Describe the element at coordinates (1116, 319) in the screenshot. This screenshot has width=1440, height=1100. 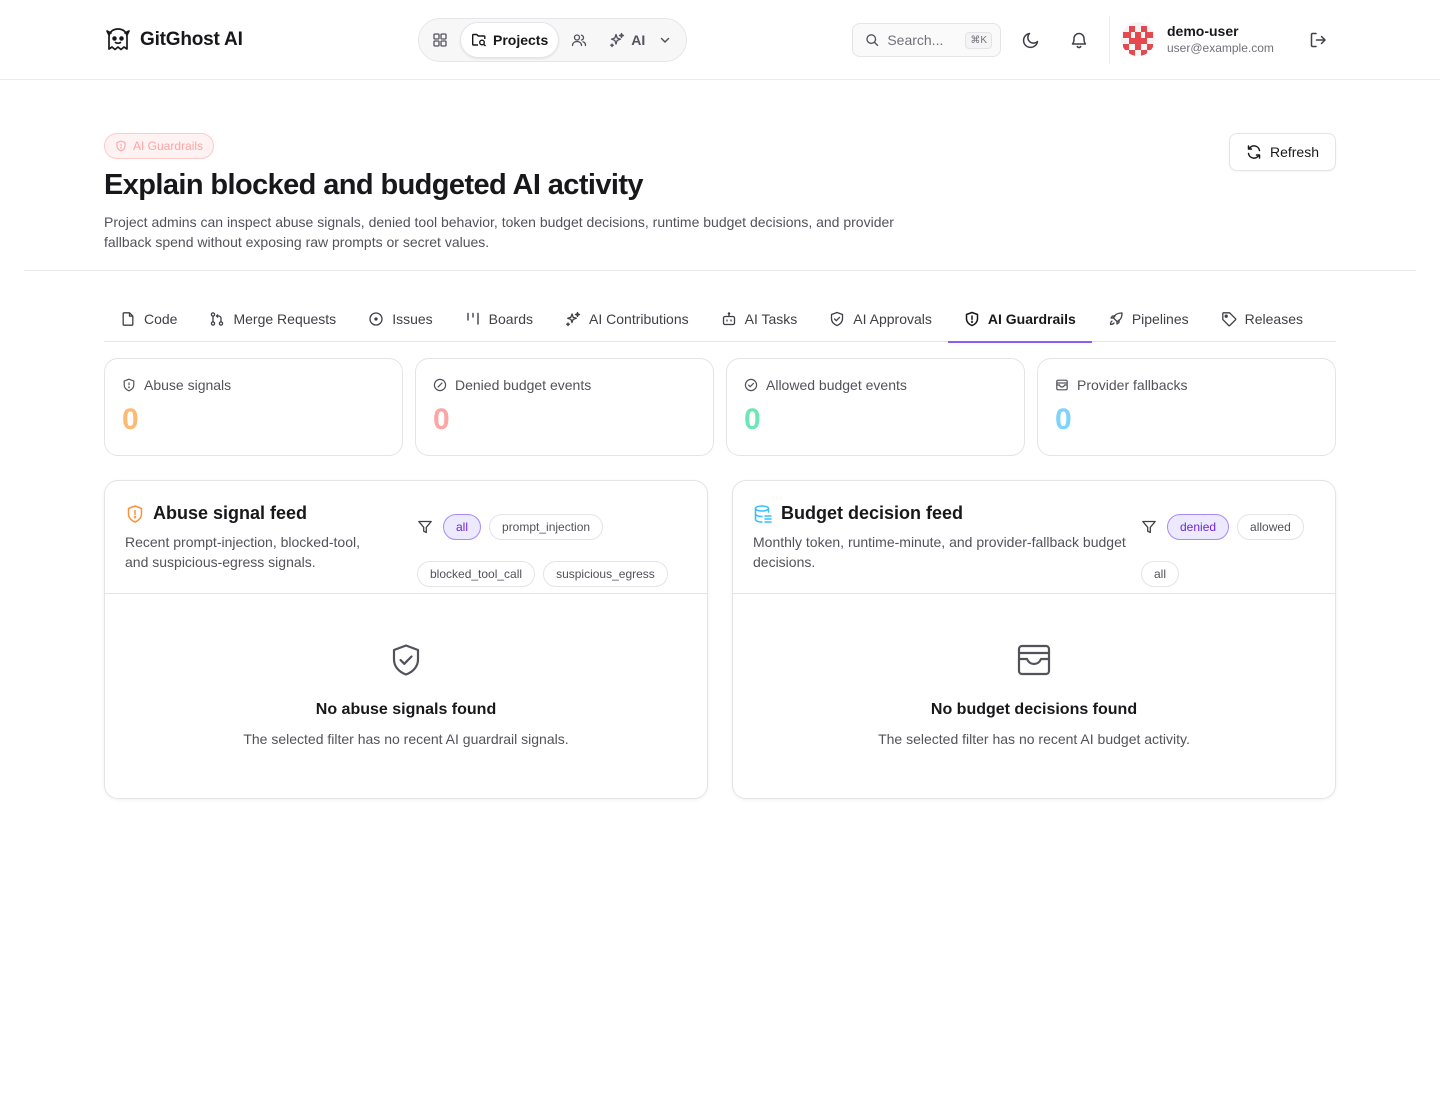
I see `rocket-icon` at that location.